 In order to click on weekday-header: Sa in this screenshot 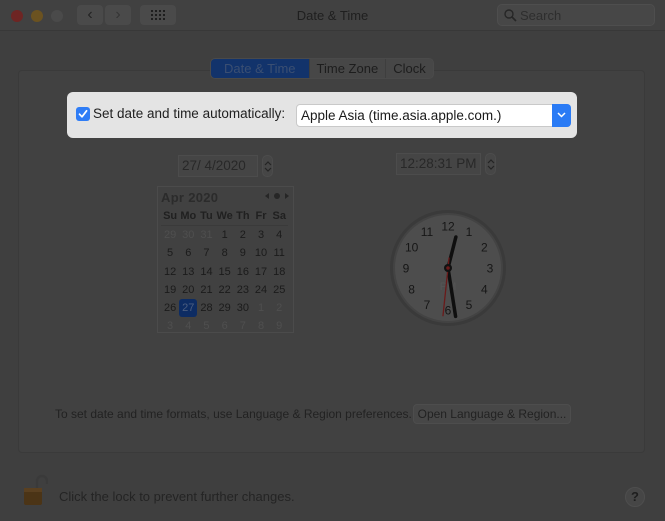, I will do `click(279, 217)`.